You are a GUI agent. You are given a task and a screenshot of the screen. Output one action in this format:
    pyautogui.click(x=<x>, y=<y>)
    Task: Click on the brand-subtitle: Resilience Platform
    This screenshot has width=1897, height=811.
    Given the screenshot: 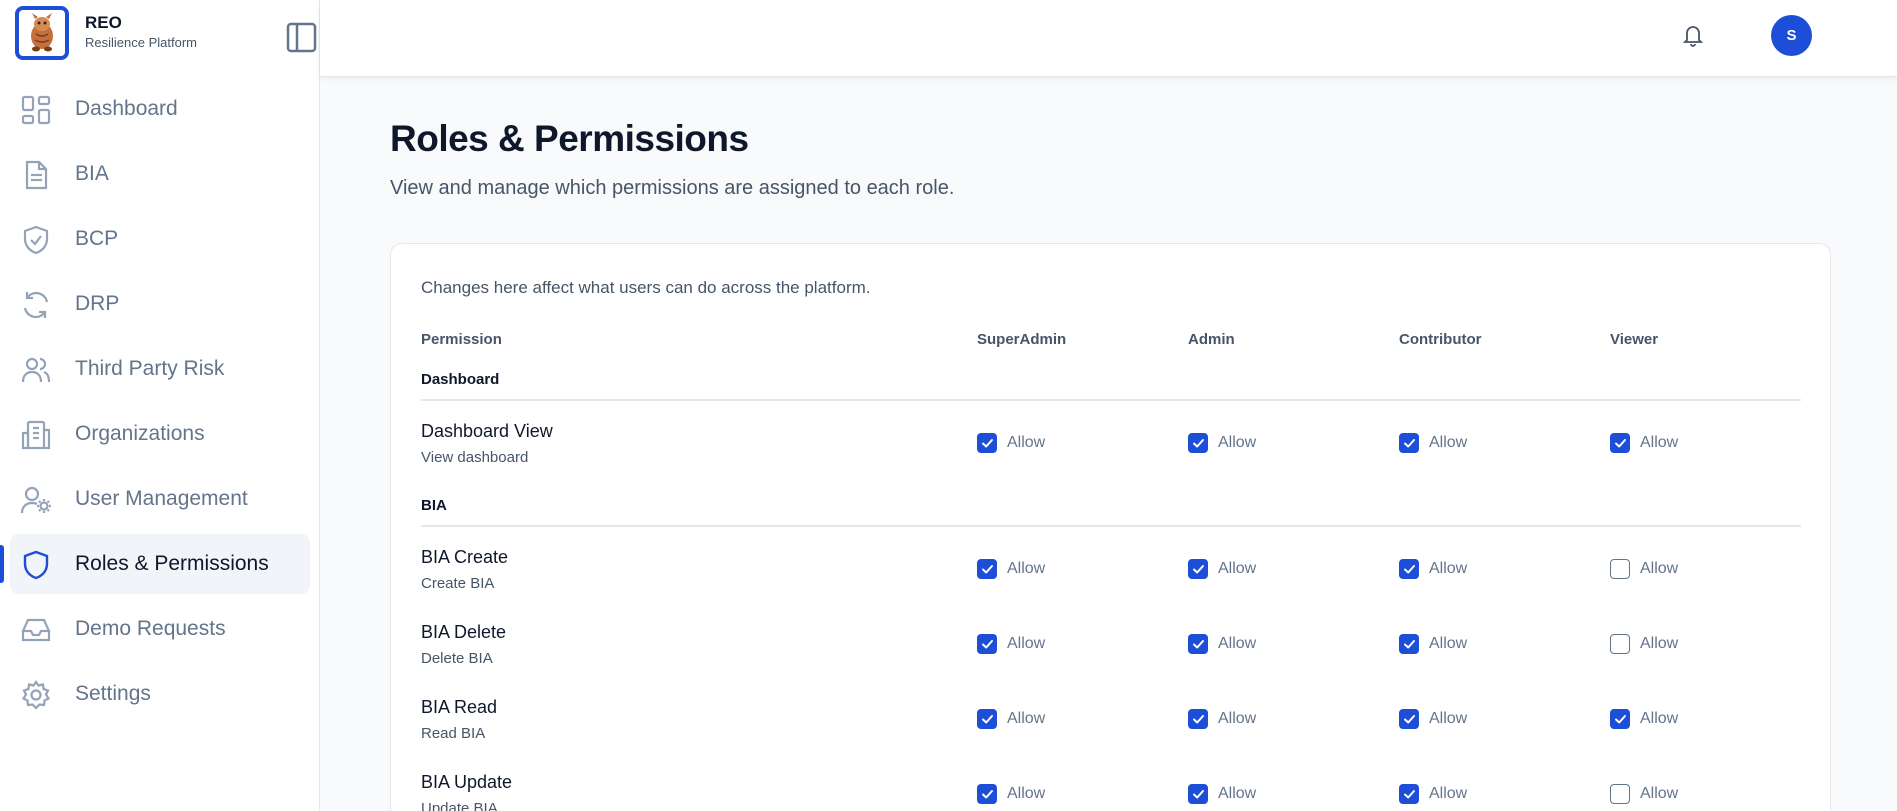 What is the action you would take?
    pyautogui.click(x=141, y=42)
    